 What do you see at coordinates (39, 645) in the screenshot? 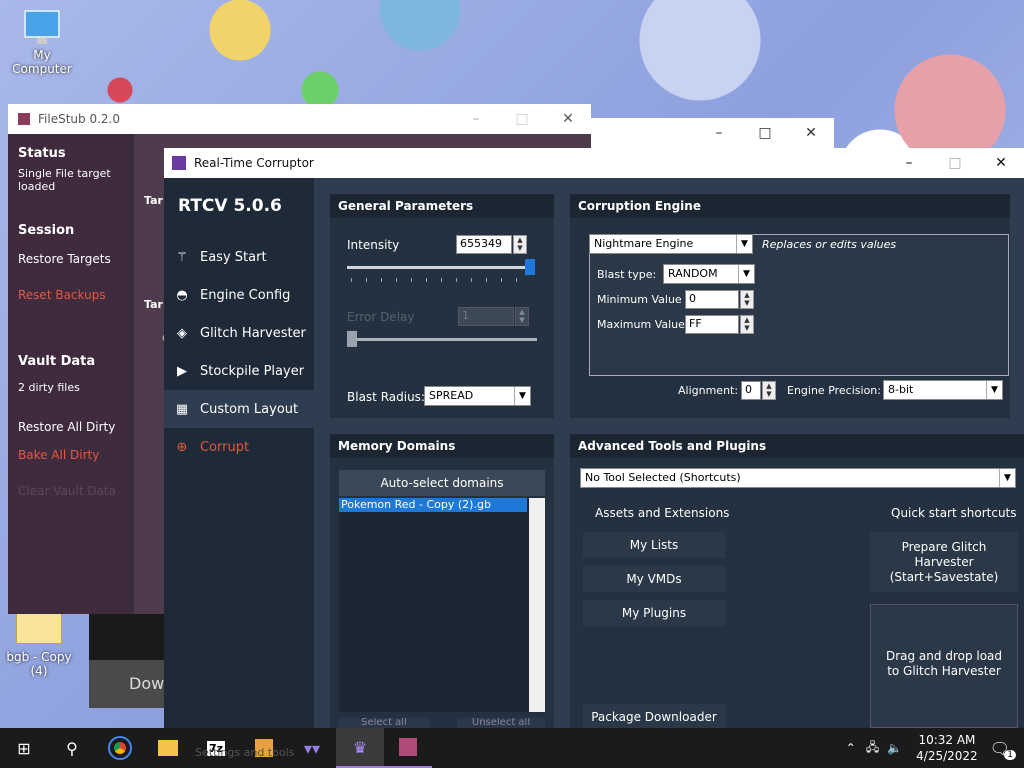
I see `bgb-copy-icon: bgb - Copy (4)` at bounding box center [39, 645].